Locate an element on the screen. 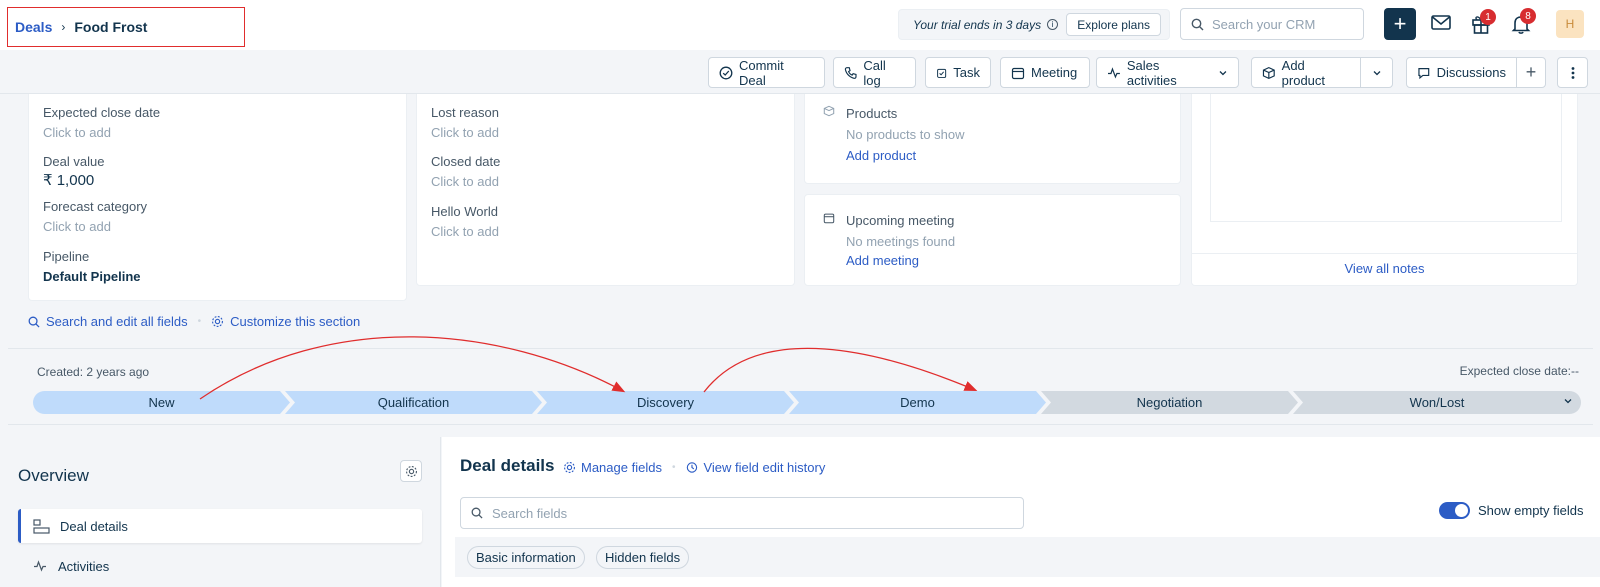  commit-deal-button: Commit Deal is located at coordinates (766, 72).